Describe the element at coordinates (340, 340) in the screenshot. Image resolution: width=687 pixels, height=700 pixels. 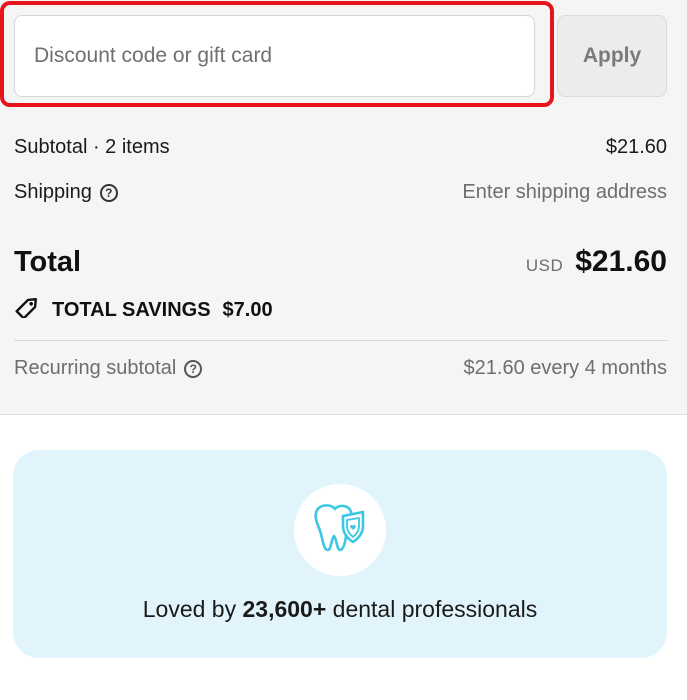
I see `divider` at that location.